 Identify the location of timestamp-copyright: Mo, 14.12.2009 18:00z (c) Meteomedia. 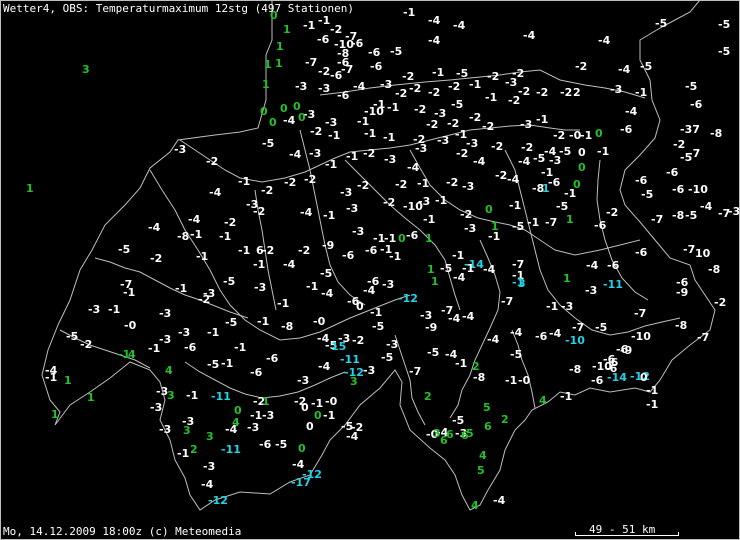
(122, 531).